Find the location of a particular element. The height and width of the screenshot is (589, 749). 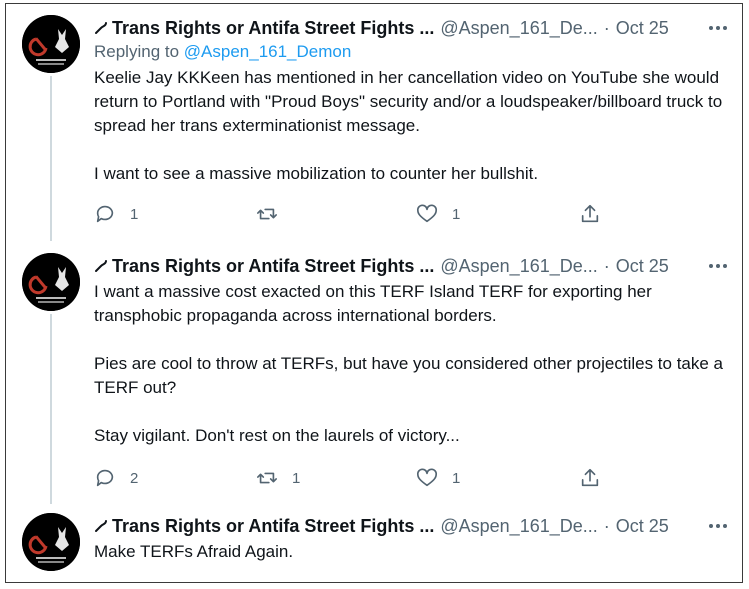

tweet-paragraph: Make TERFs Afraid Again. is located at coordinates (194, 551).